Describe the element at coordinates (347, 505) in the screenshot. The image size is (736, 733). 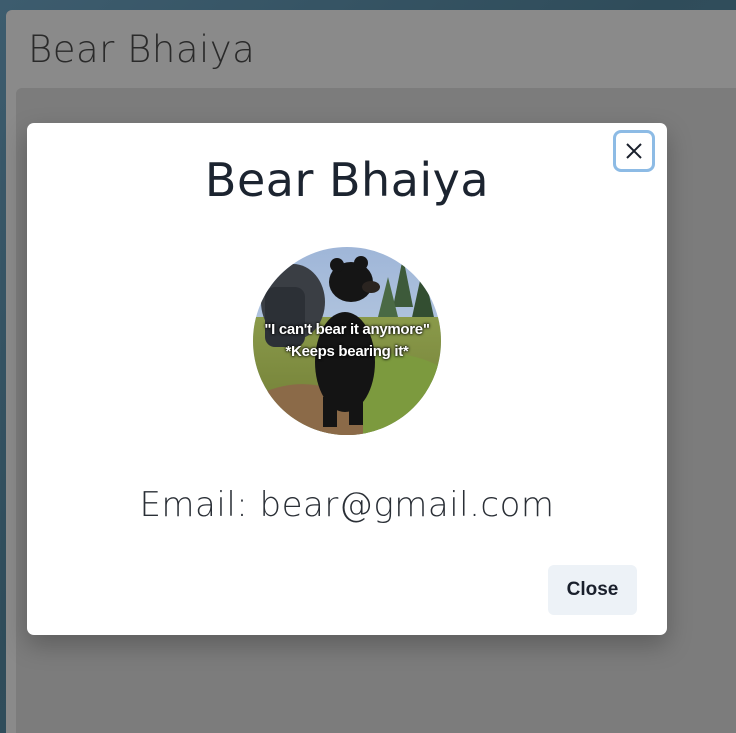
I see `email-text: Email: bear@gmail.com` at that location.